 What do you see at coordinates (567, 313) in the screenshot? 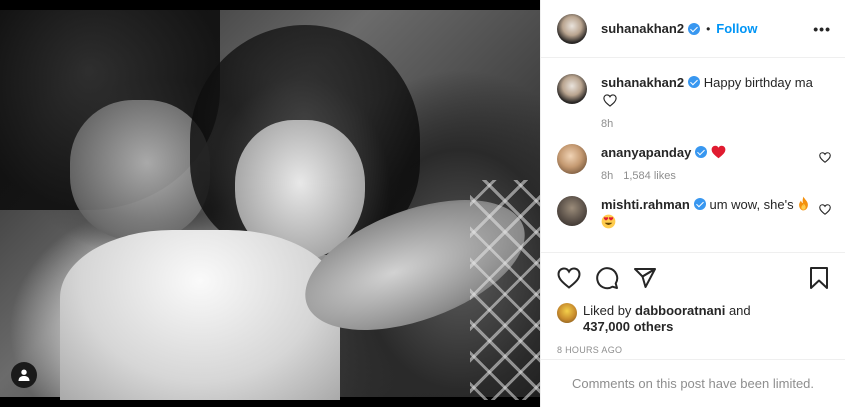
I see `liked-by-avatar` at bounding box center [567, 313].